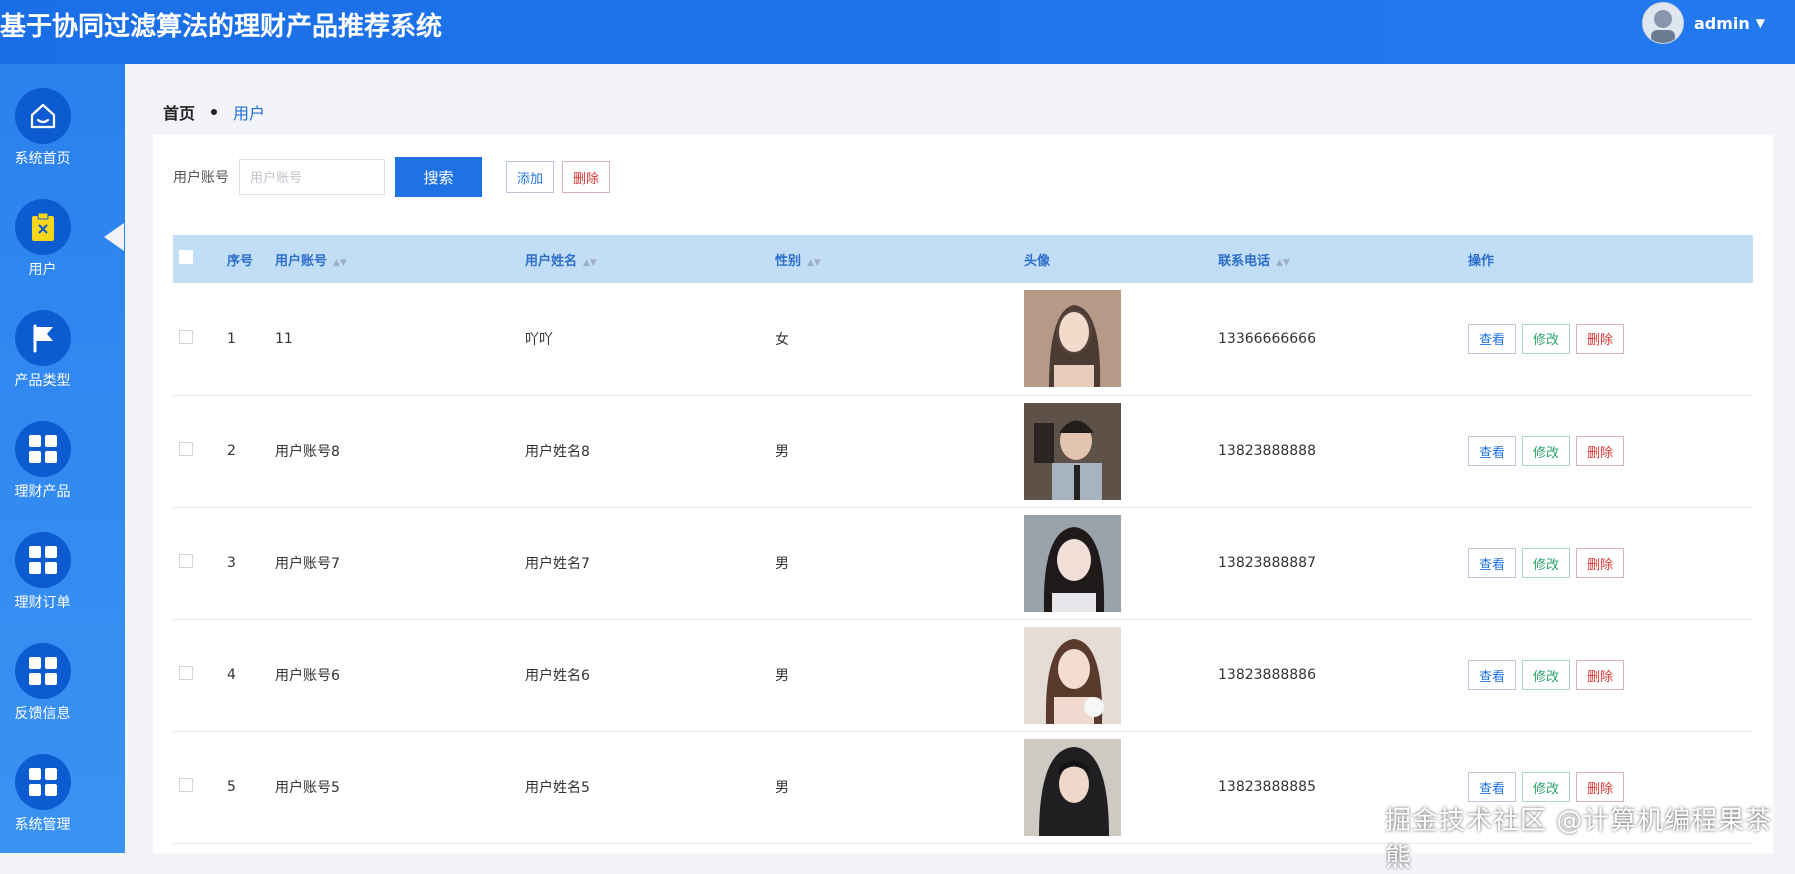  What do you see at coordinates (221, 27) in the screenshot?
I see `app-title: 基于协同过滤算法的理财产品推荐系统` at bounding box center [221, 27].